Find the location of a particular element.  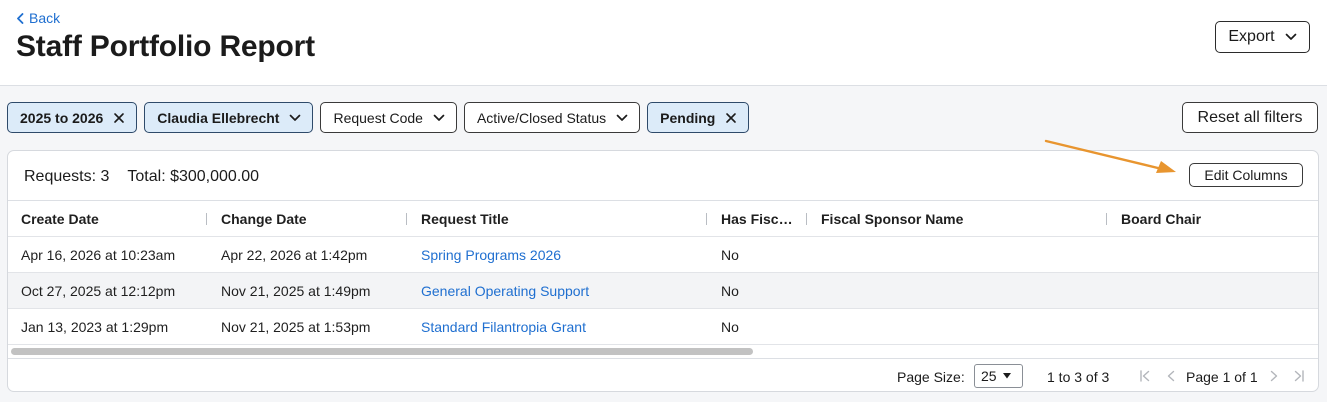

horizontal-scrollbar is located at coordinates (663, 351).